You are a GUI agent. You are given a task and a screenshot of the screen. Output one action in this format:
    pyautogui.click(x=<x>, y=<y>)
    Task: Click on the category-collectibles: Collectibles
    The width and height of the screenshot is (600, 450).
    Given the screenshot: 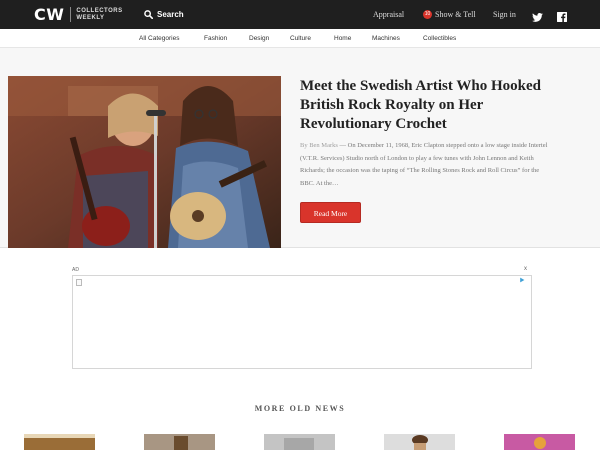 What is the action you would take?
    pyautogui.click(x=439, y=38)
    